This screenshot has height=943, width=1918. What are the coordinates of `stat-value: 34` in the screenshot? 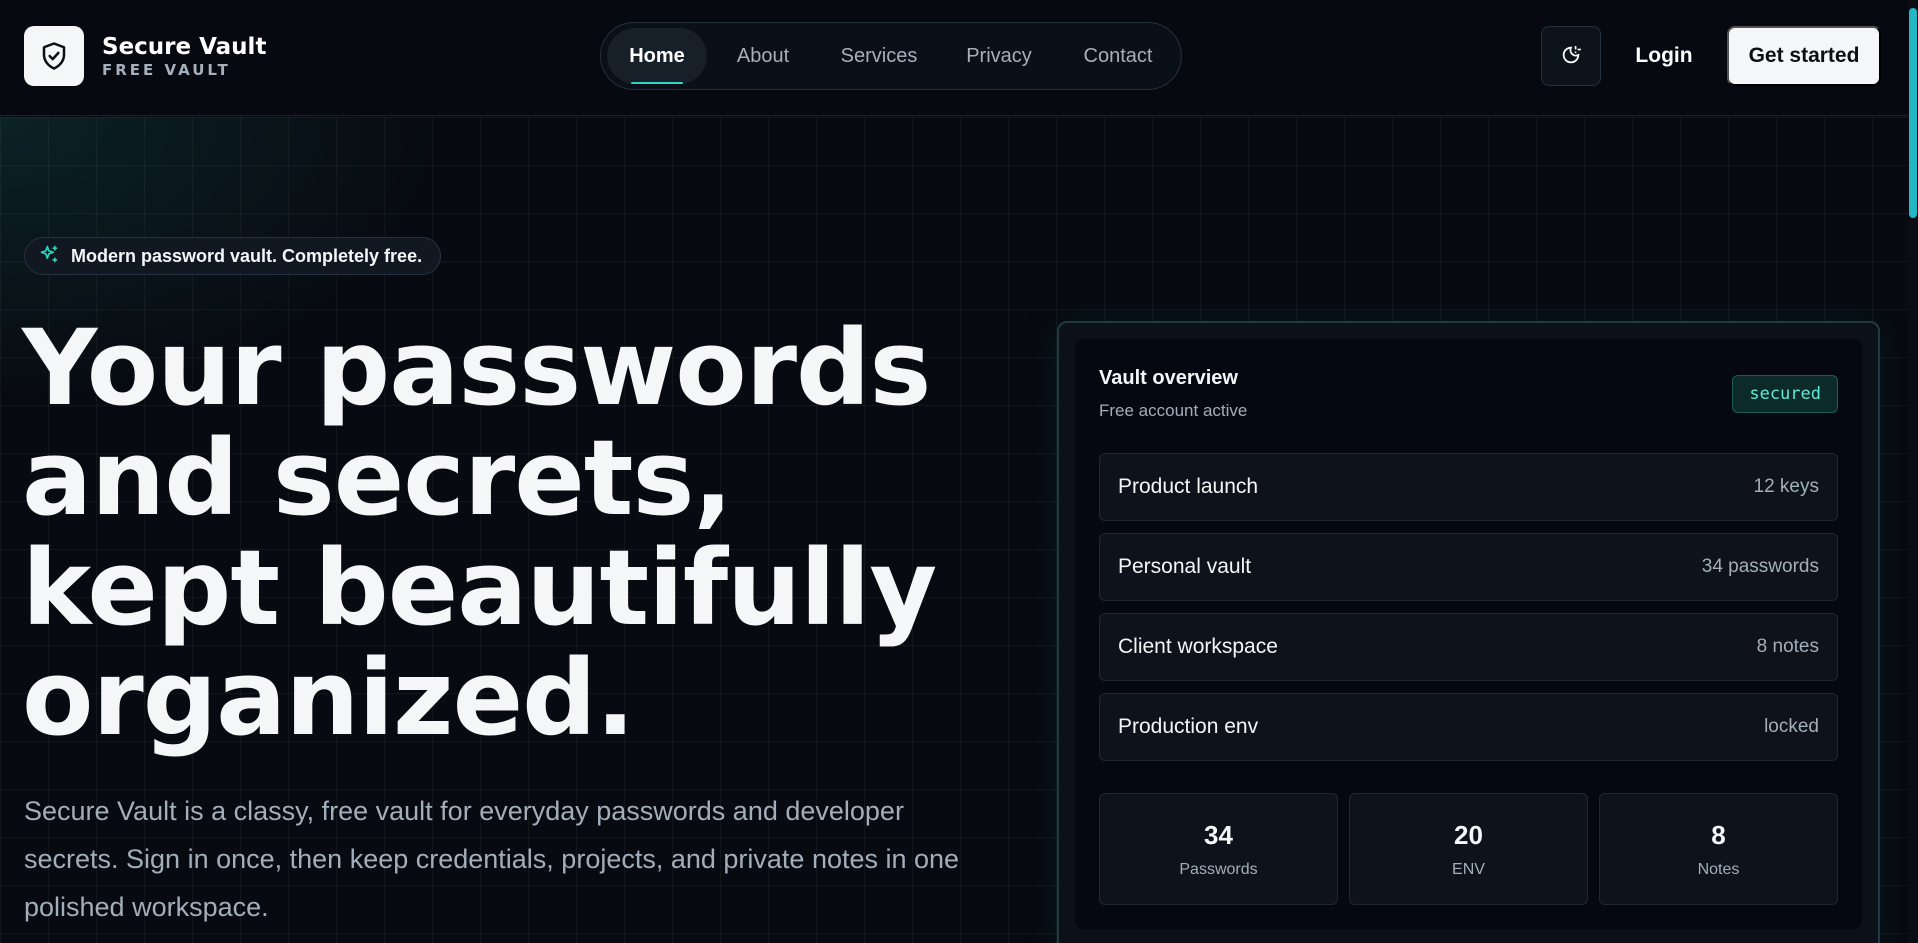 It's located at (1218, 834).